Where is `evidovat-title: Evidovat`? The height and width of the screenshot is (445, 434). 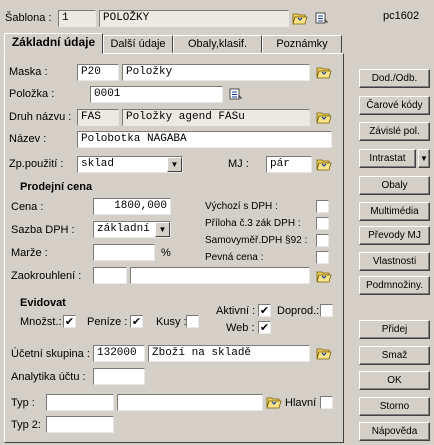 evidovat-title: Evidovat is located at coordinates (43, 303).